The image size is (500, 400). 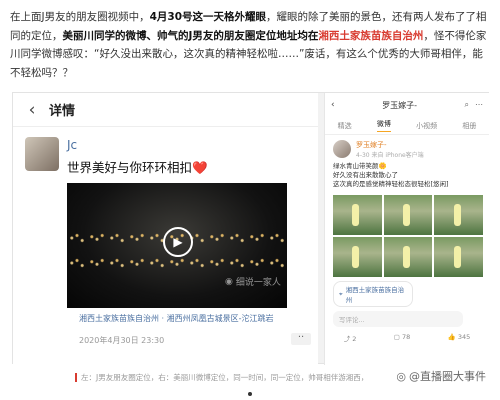 I want to click on brand-watermark: ◎ @直播圈大事件, so click(x=441, y=376).